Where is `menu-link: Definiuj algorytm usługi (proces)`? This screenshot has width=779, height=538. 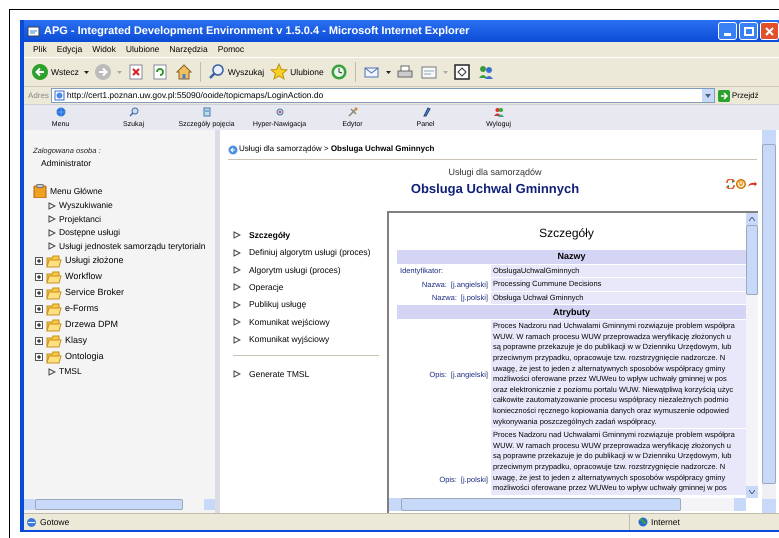 menu-link: Definiuj algorytm usługi (proces) is located at coordinates (310, 253).